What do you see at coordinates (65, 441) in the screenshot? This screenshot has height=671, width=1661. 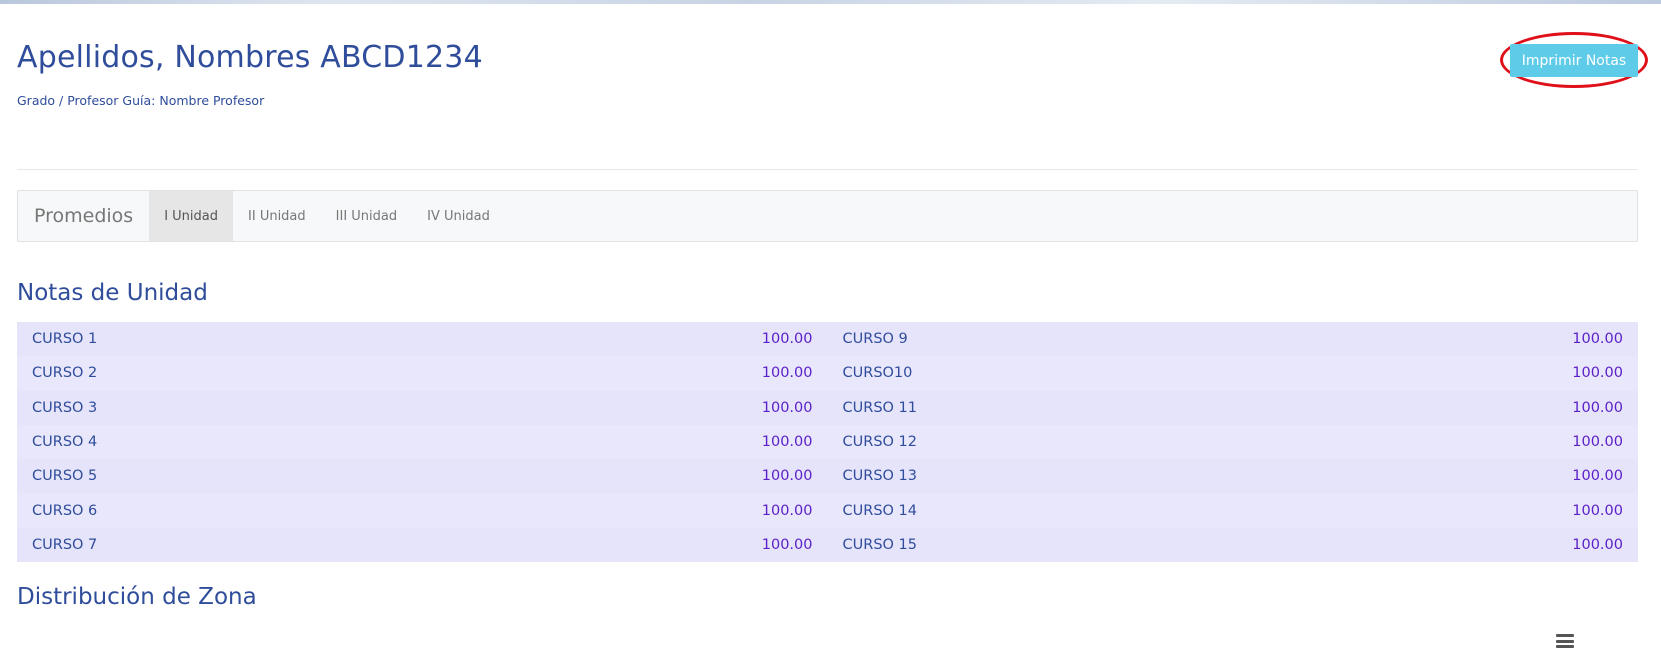 I see `course-name: CURSO 4` at bounding box center [65, 441].